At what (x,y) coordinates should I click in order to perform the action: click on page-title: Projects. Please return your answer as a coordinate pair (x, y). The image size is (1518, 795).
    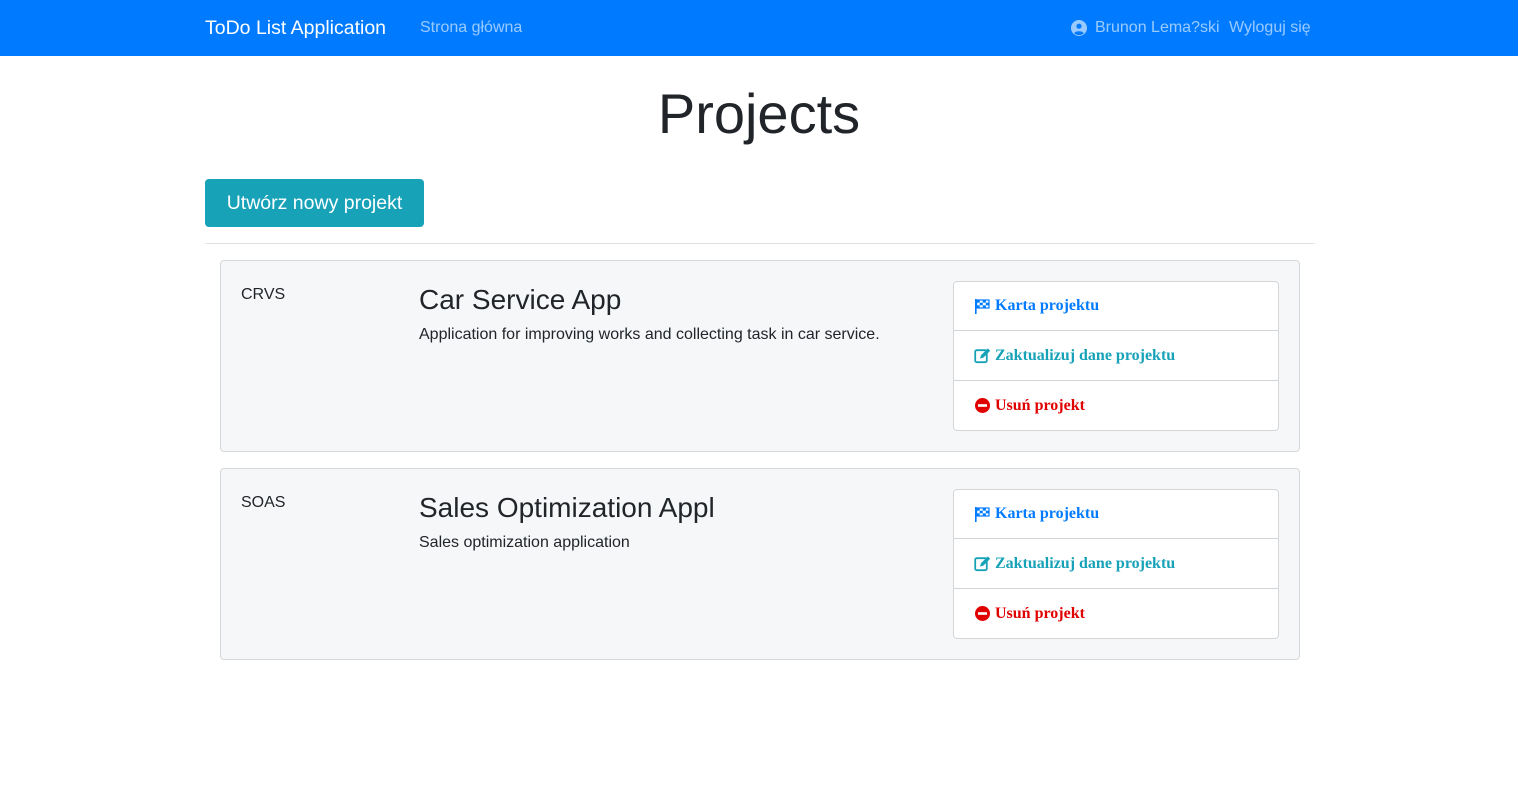
    Looking at the image, I should click on (759, 113).